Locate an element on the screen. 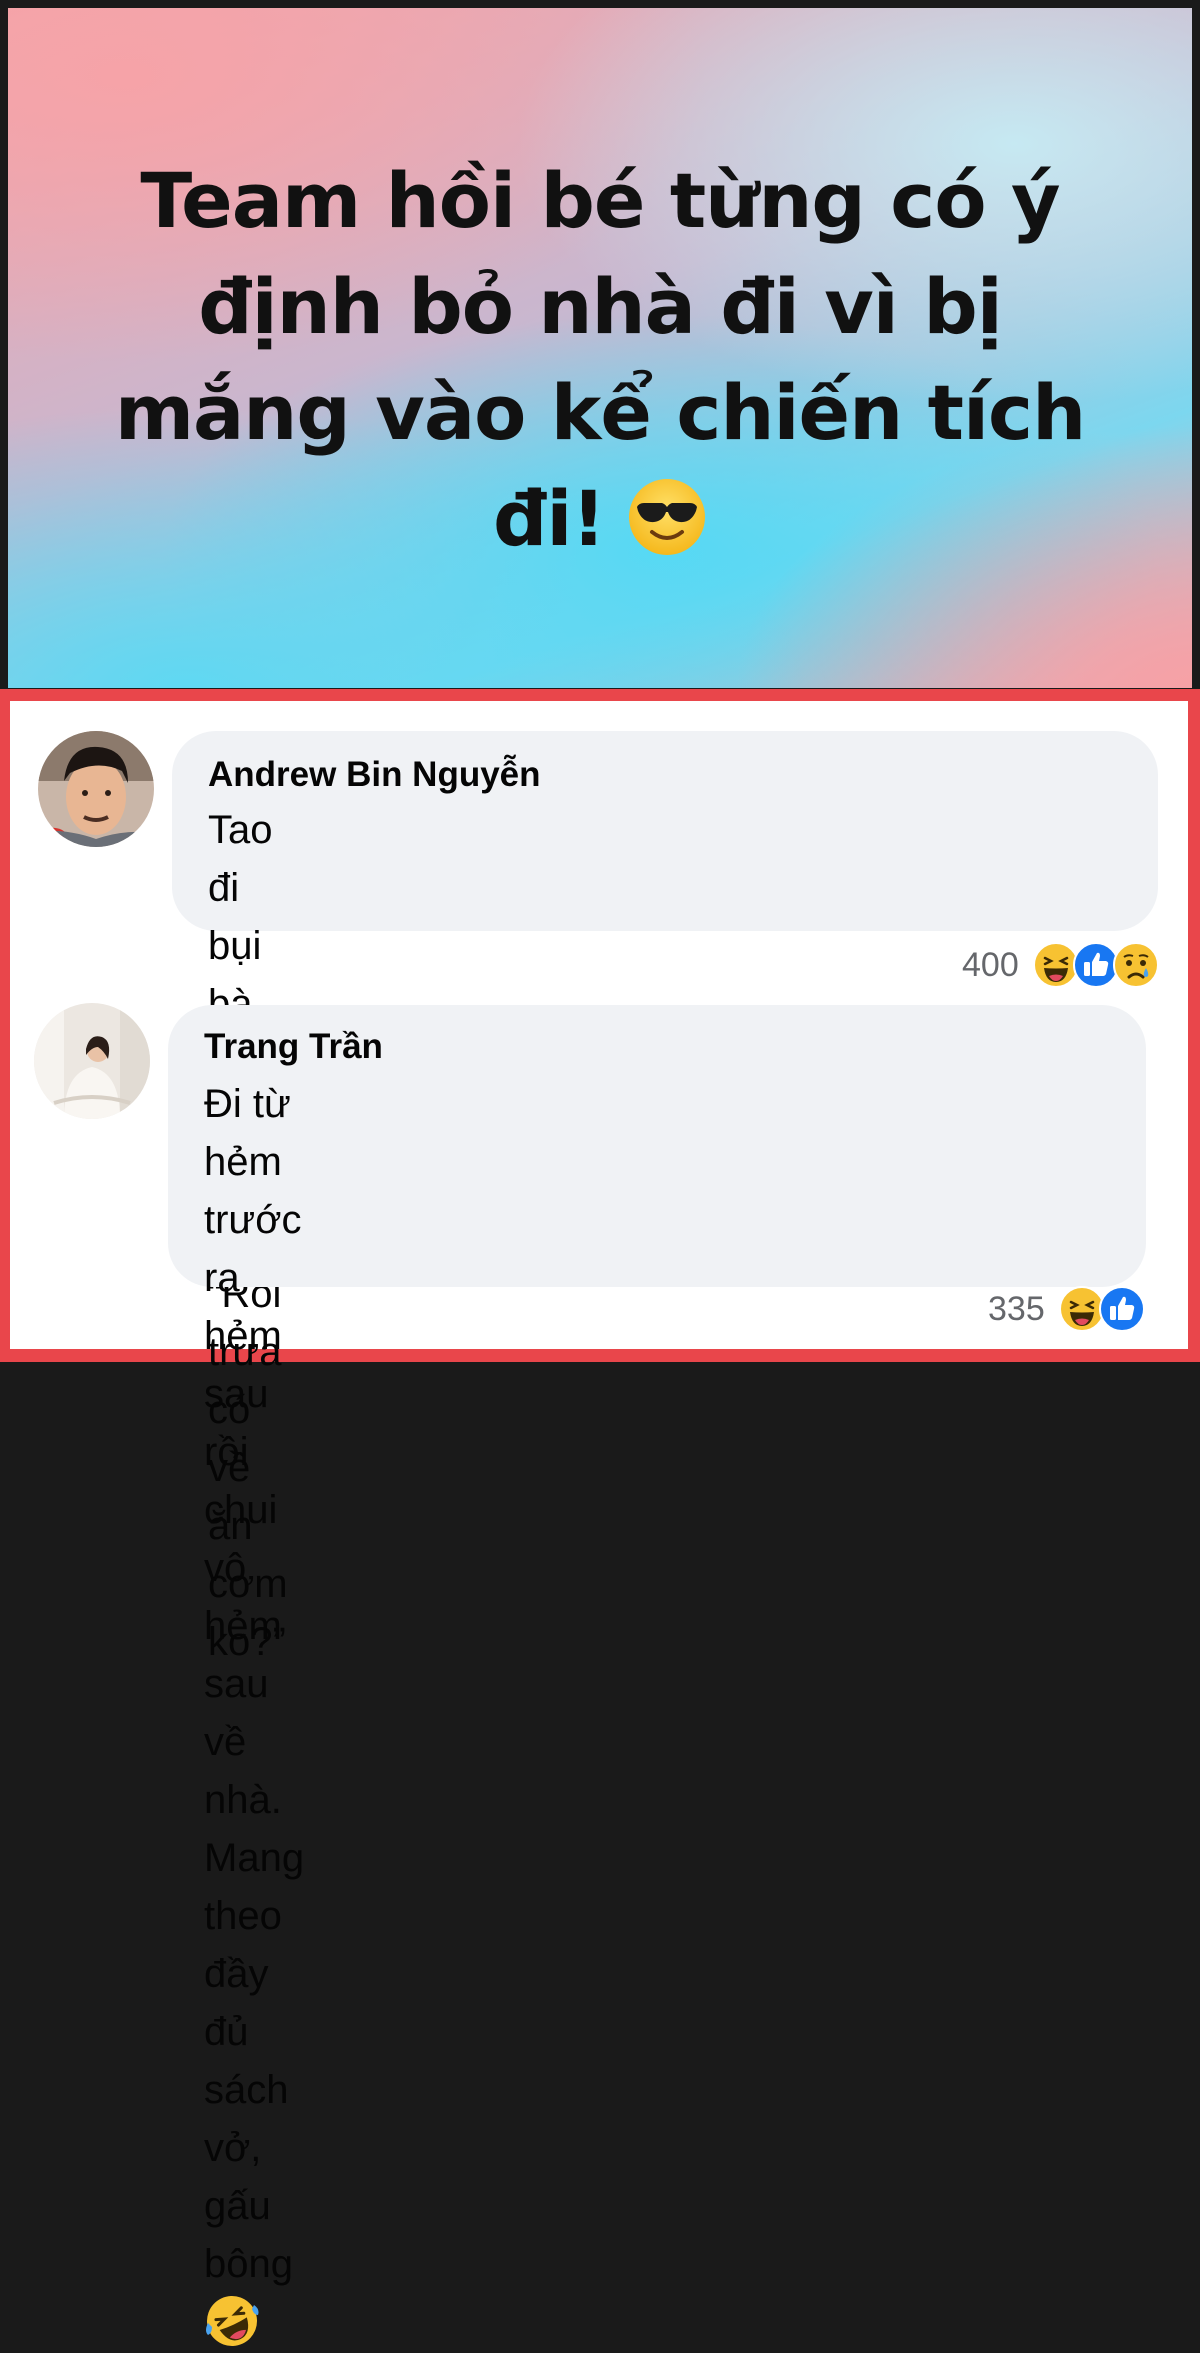 The height and width of the screenshot is (2353, 1200). comment-author: Trang Trần is located at coordinates (293, 1047).